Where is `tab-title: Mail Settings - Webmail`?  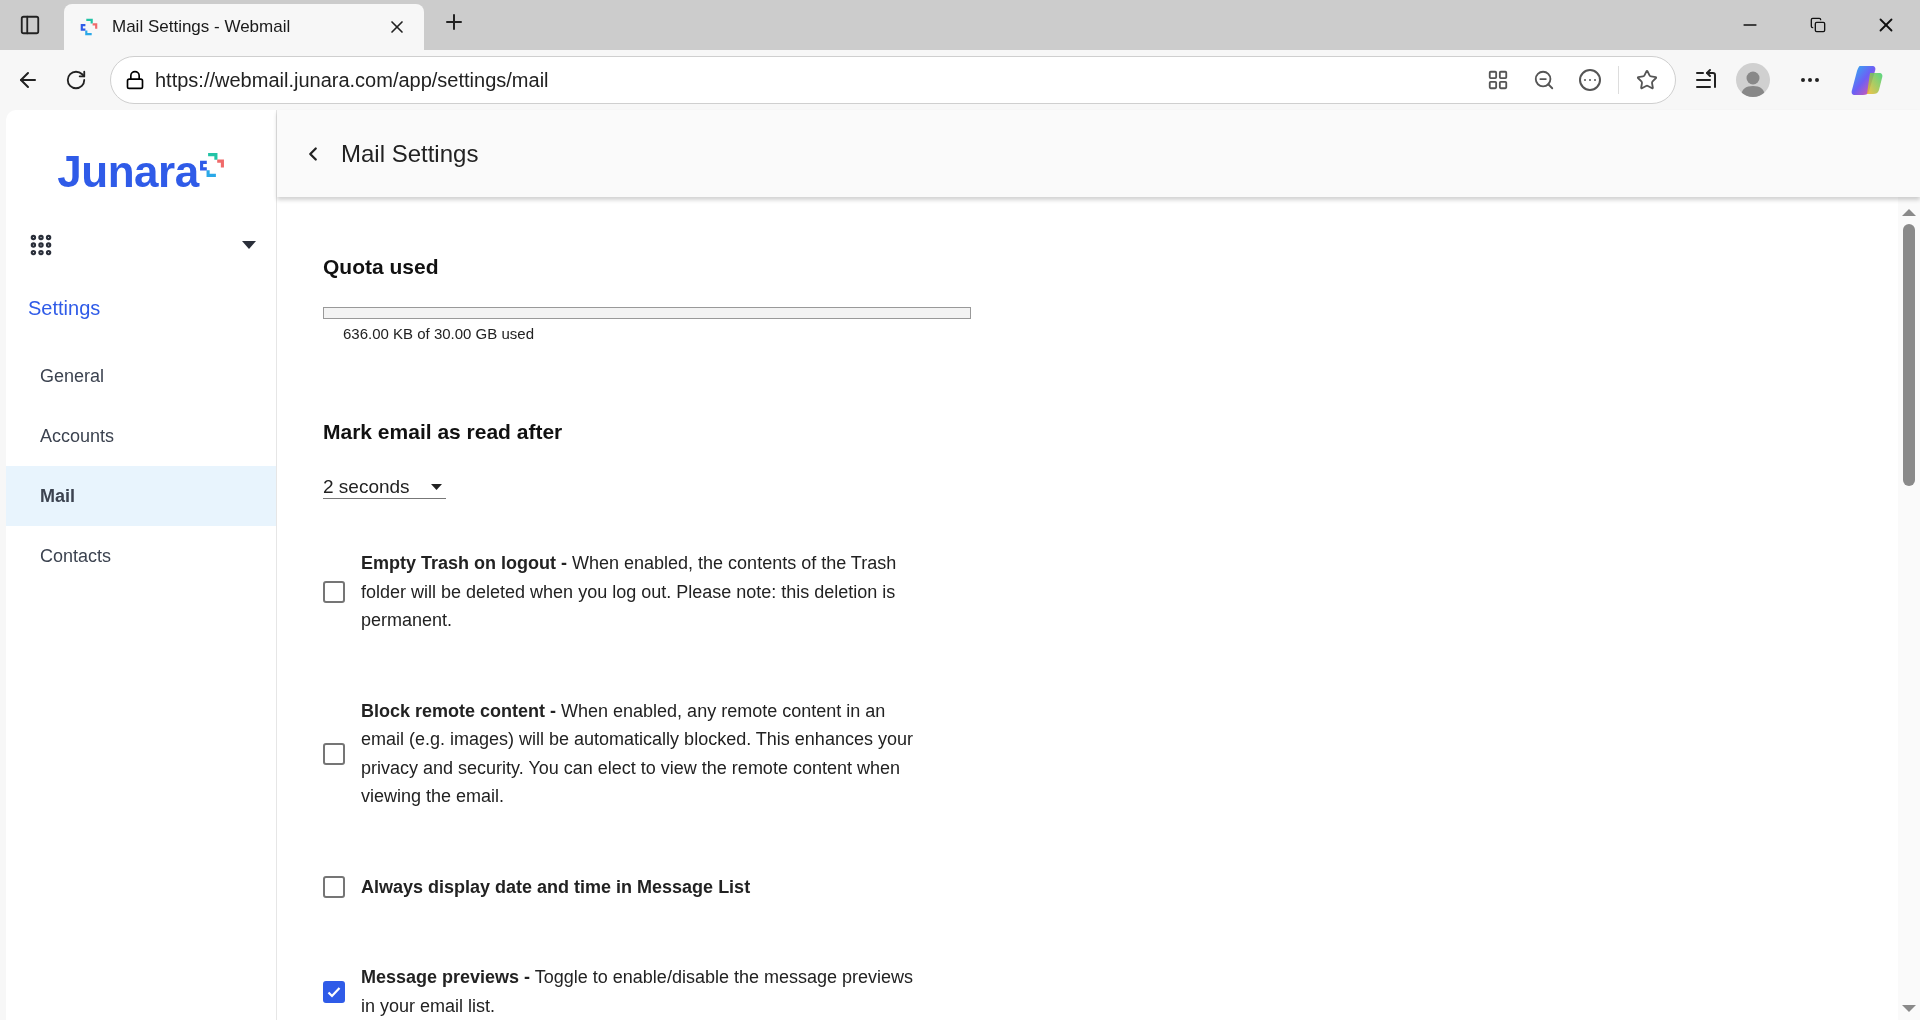
tab-title: Mail Settings - Webmail is located at coordinates (202, 27).